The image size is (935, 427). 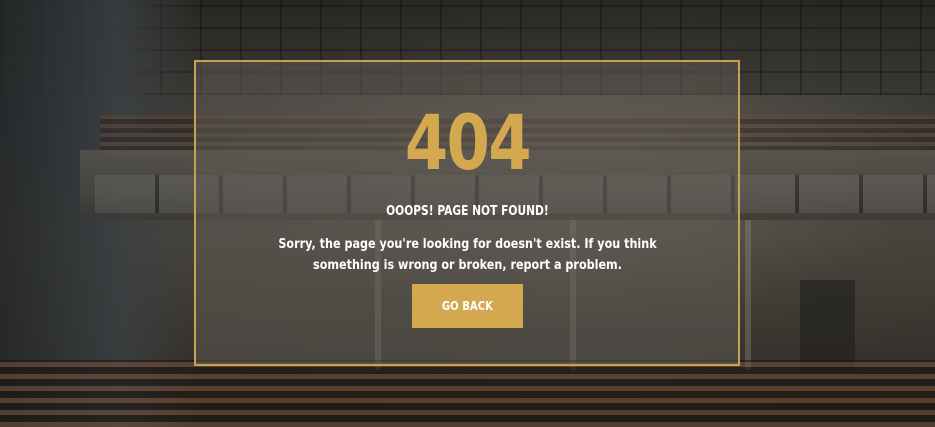 What do you see at coordinates (467, 211) in the screenshot?
I see `error-title: OOOPS! PAGE NOT FOUND!` at bounding box center [467, 211].